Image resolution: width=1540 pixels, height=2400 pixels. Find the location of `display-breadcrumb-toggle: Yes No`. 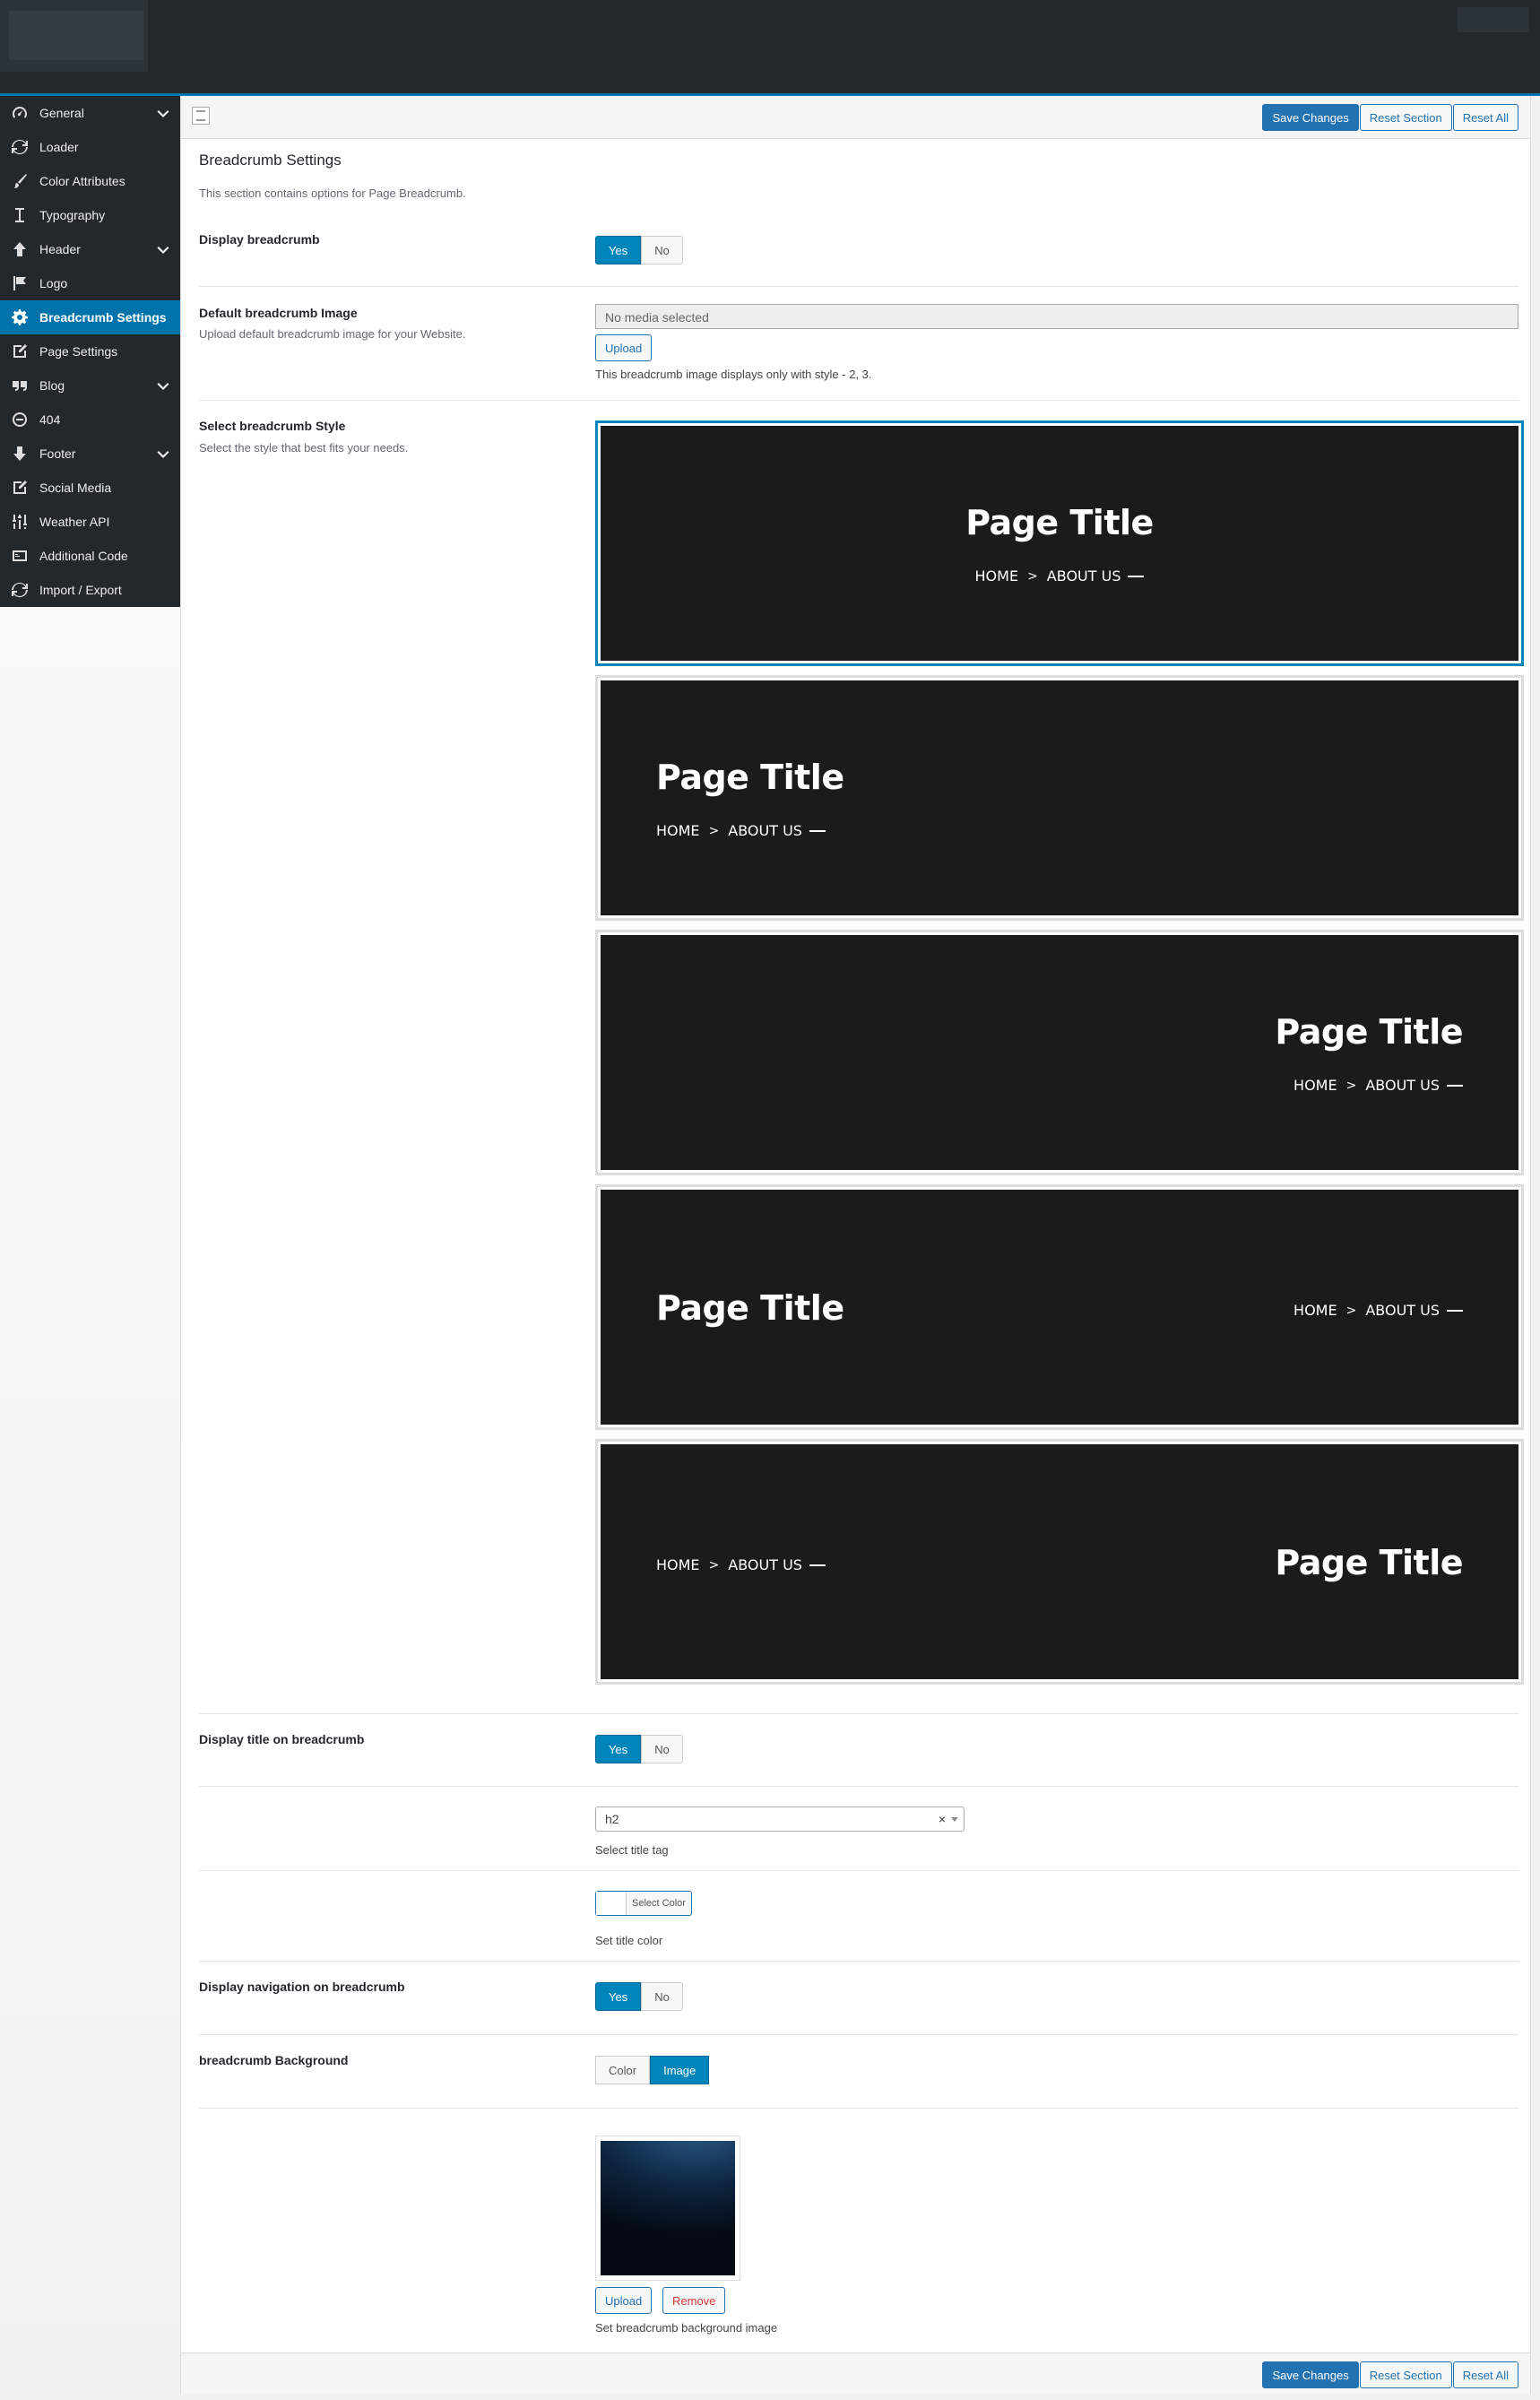

display-breadcrumb-toggle: Yes No is located at coordinates (639, 250).